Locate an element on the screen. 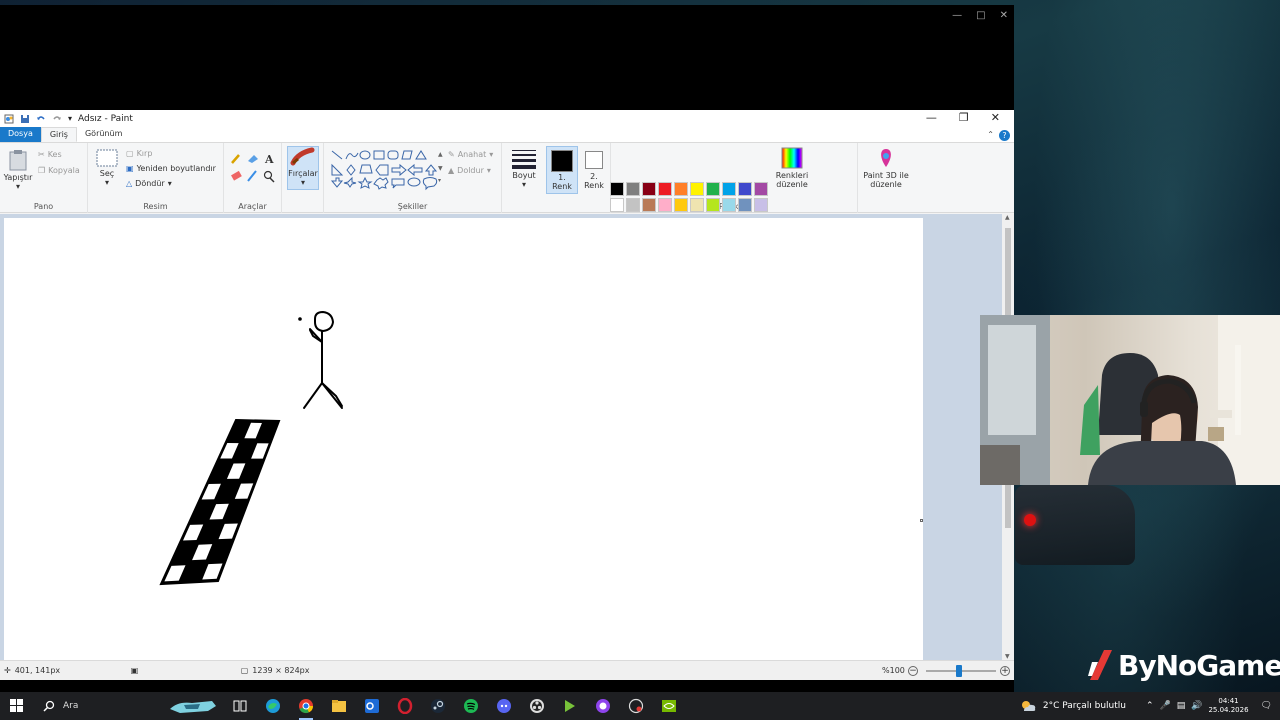 Image resolution: width=1280 pixels, height=720 pixels. collapse-ribbon-icon: ⌃ is located at coordinates (990, 134).